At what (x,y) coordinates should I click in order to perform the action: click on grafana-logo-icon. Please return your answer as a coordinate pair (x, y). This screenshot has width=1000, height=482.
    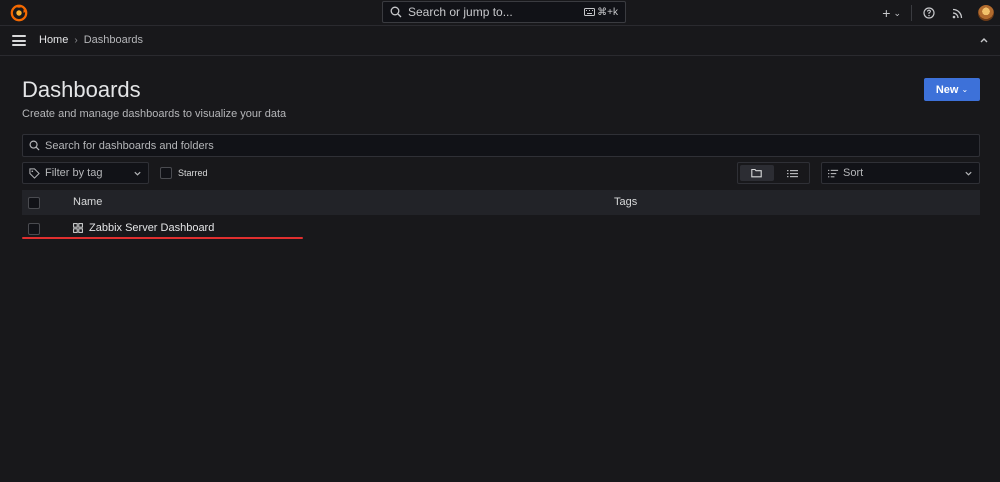
    Looking at the image, I should click on (19, 13).